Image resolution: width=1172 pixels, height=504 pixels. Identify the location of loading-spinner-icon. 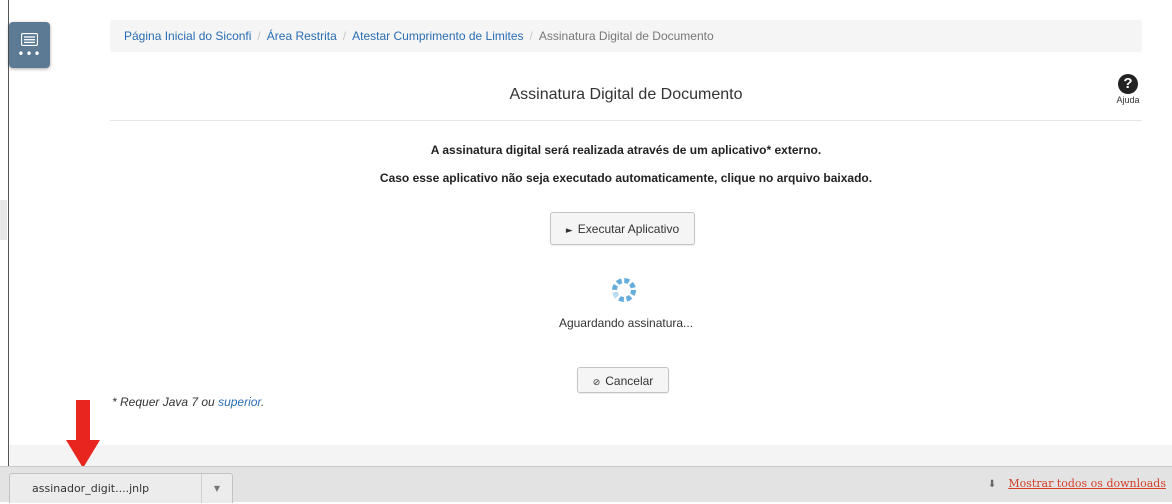
(624, 290).